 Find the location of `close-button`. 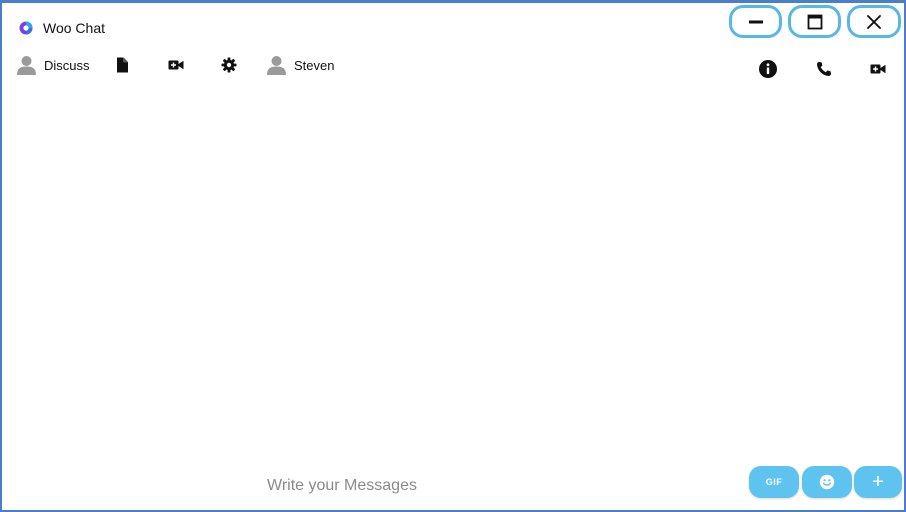

close-button is located at coordinates (874, 21).